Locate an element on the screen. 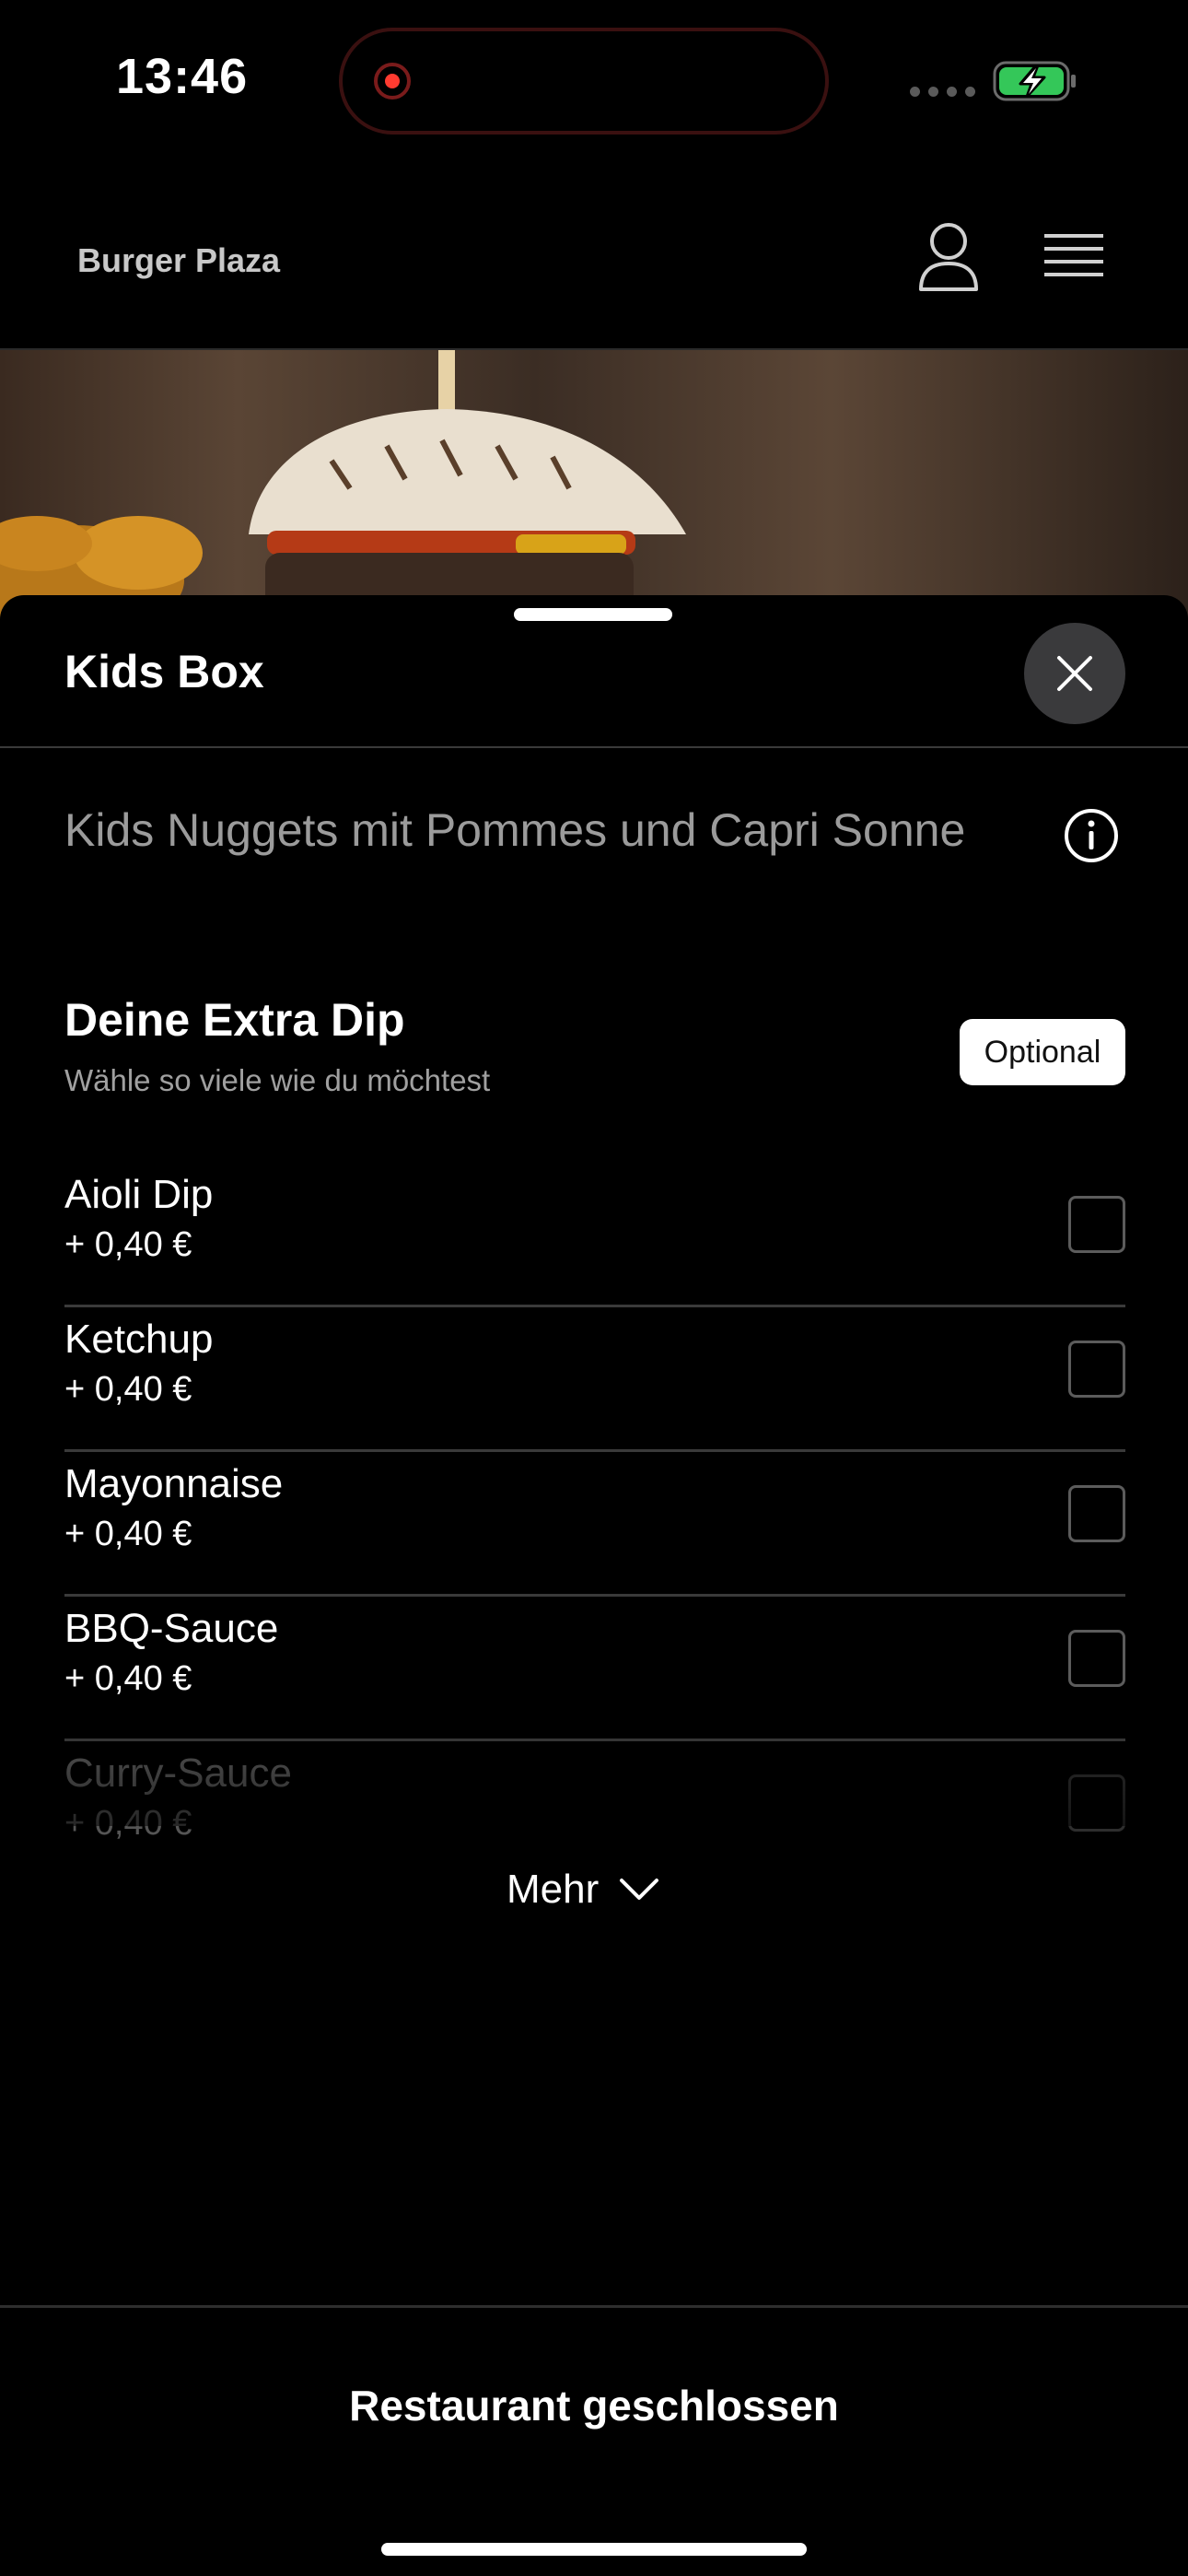 The width and height of the screenshot is (1188, 2576). hero-burger-image is located at coordinates (594, 488).